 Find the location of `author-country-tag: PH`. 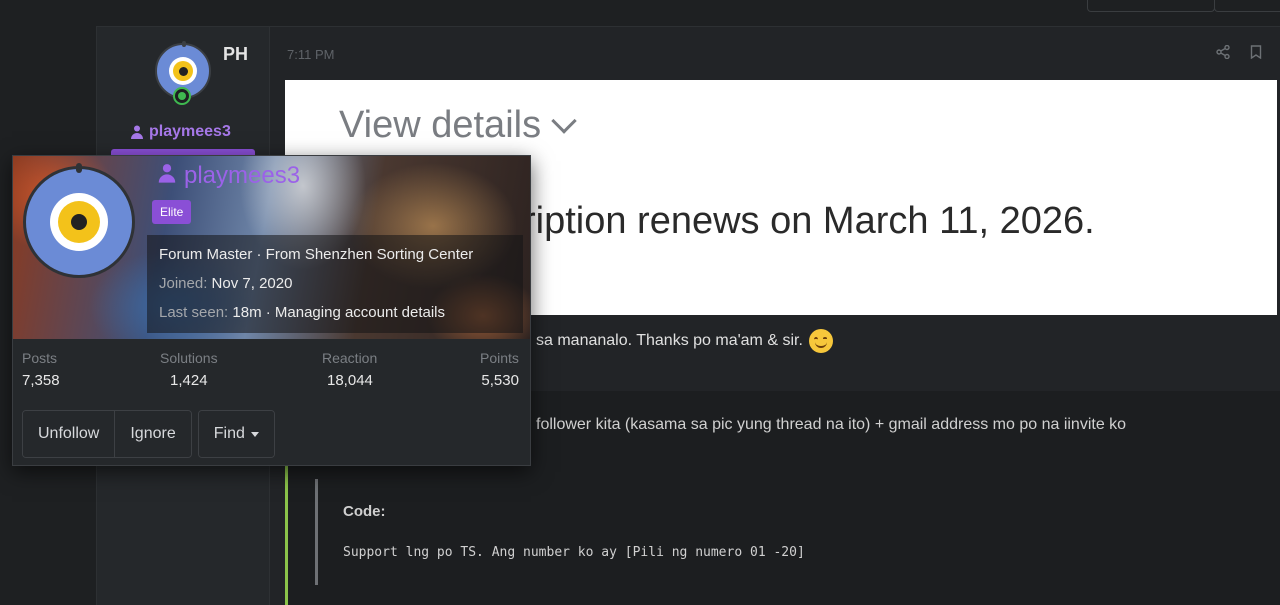

author-country-tag: PH is located at coordinates (236, 54).